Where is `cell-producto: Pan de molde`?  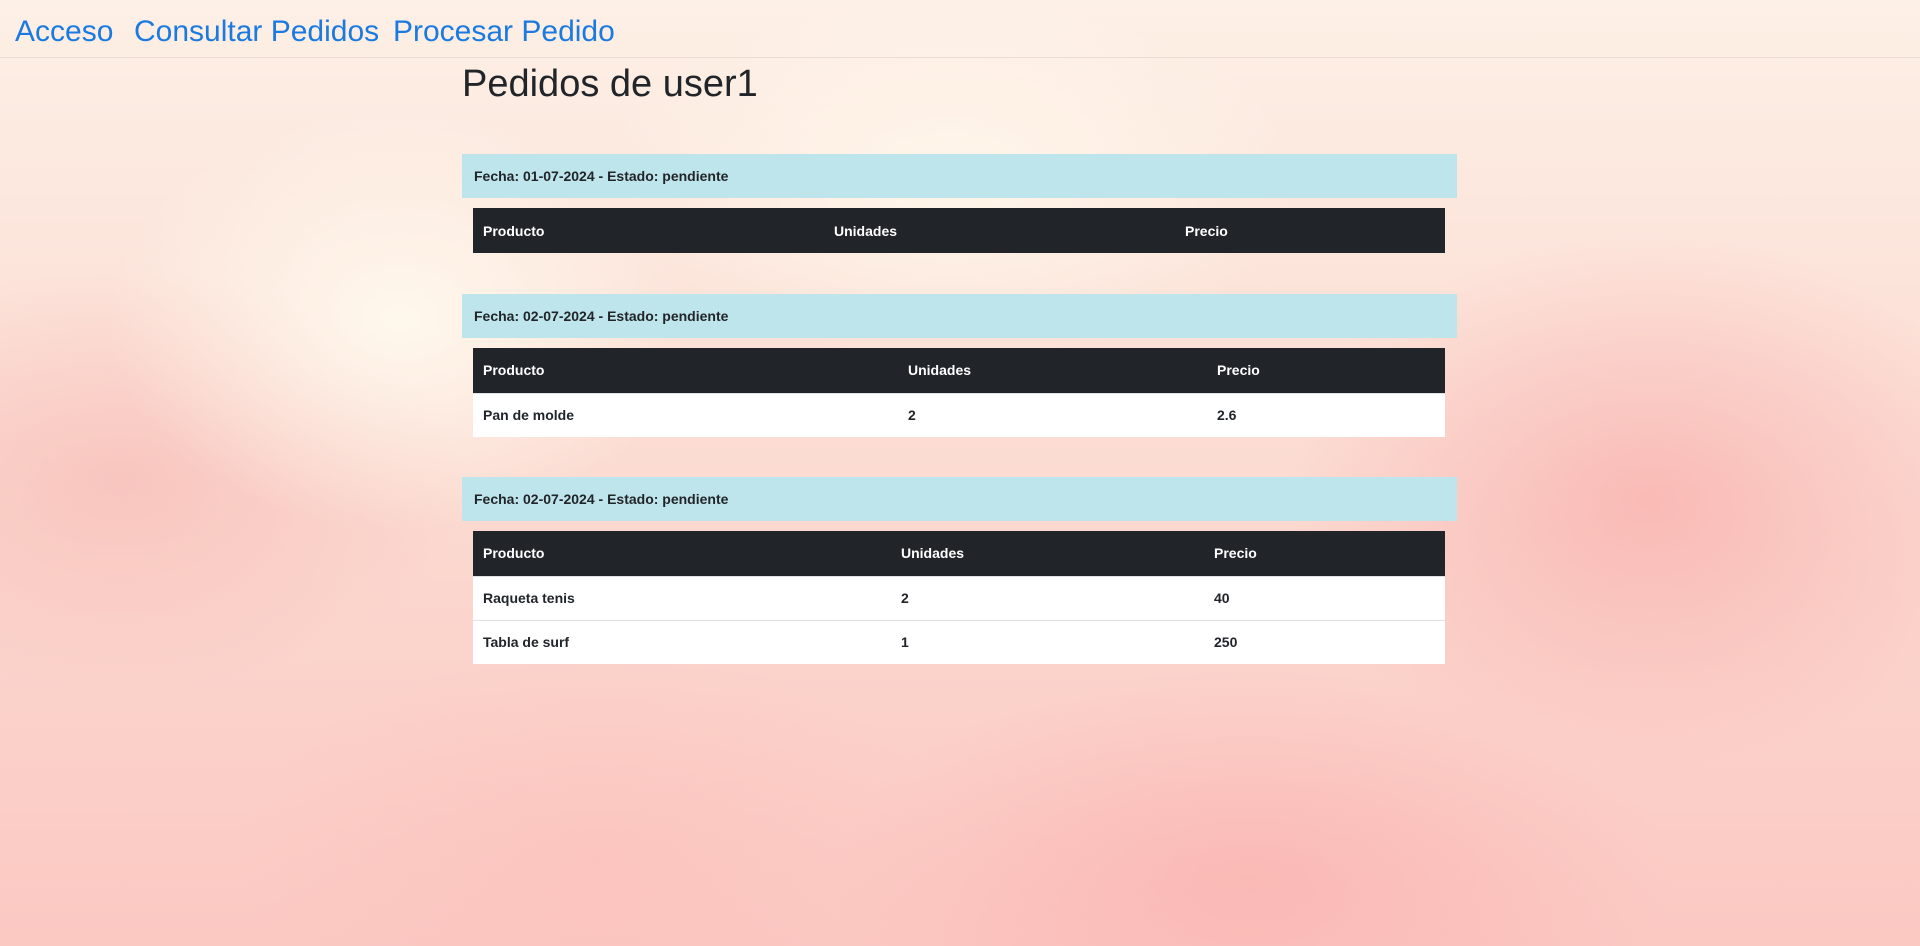
cell-producto: Pan de molde is located at coordinates (685, 414).